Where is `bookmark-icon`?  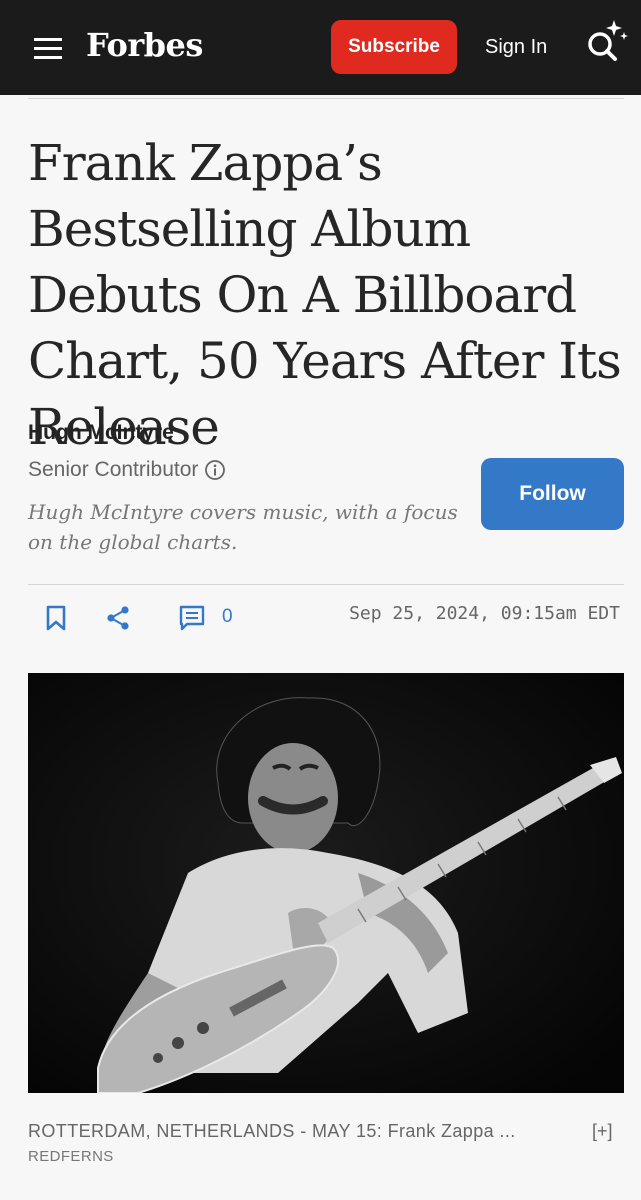 bookmark-icon is located at coordinates (56, 618).